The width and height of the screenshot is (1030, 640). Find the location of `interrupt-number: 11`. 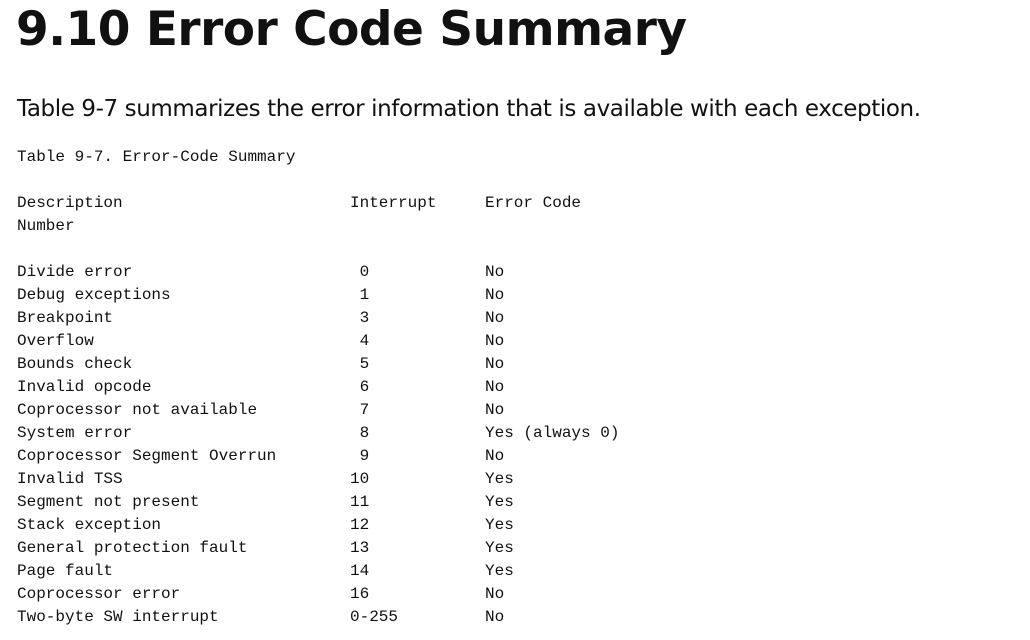

interrupt-number: 11 is located at coordinates (360, 502).